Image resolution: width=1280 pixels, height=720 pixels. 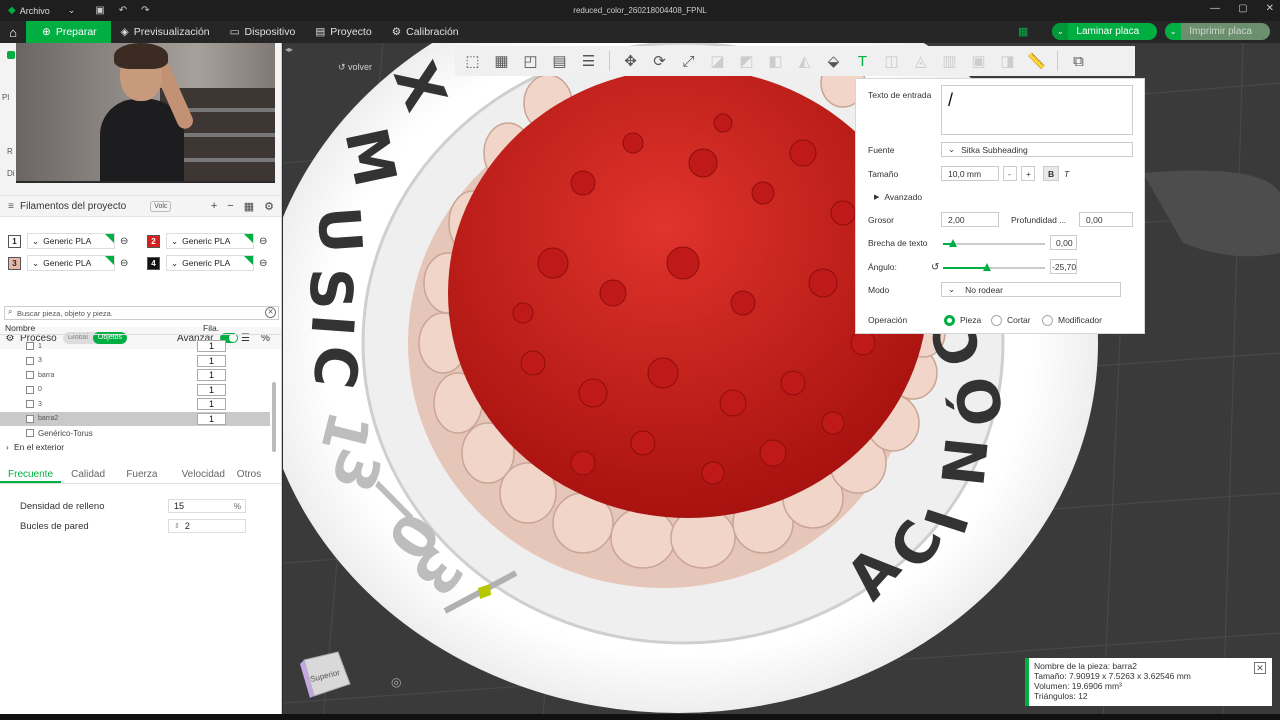 I want to click on add-icon: +, so click(x=214, y=206).